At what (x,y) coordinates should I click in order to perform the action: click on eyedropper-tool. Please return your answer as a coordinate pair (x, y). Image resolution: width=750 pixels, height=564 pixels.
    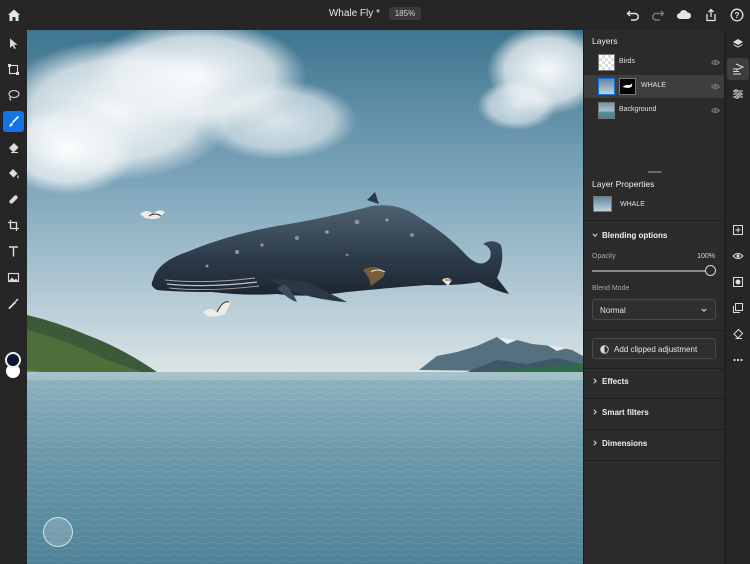
    Looking at the image, I should click on (13, 303).